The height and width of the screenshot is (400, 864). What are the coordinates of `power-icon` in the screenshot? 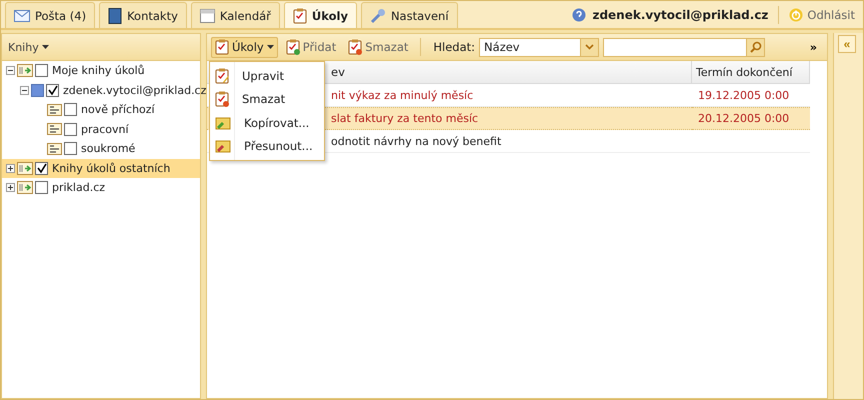 It's located at (796, 15).